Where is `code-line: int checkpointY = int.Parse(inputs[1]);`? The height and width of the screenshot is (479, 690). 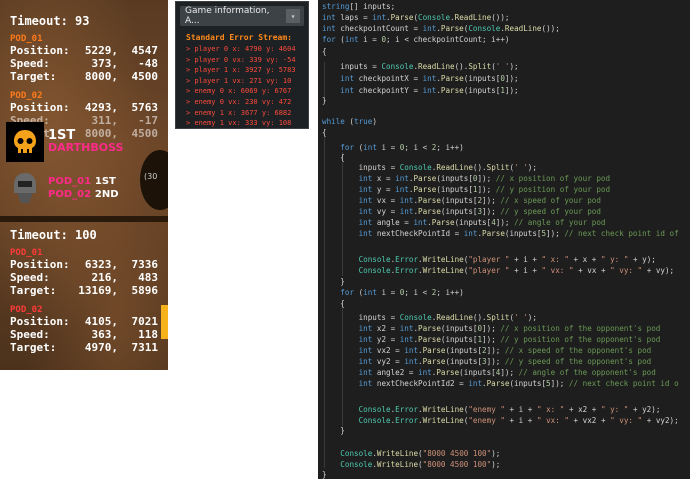
code-line: int checkpointY = int.Parse(inputs[1]); is located at coordinates (420, 91).